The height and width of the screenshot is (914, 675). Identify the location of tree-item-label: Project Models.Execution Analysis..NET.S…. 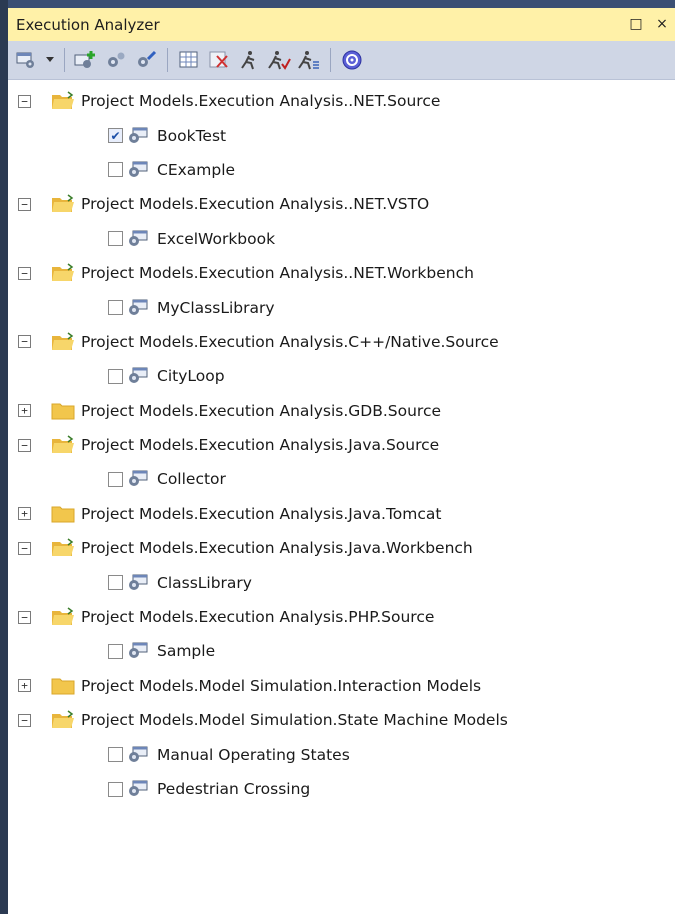
(261, 101).